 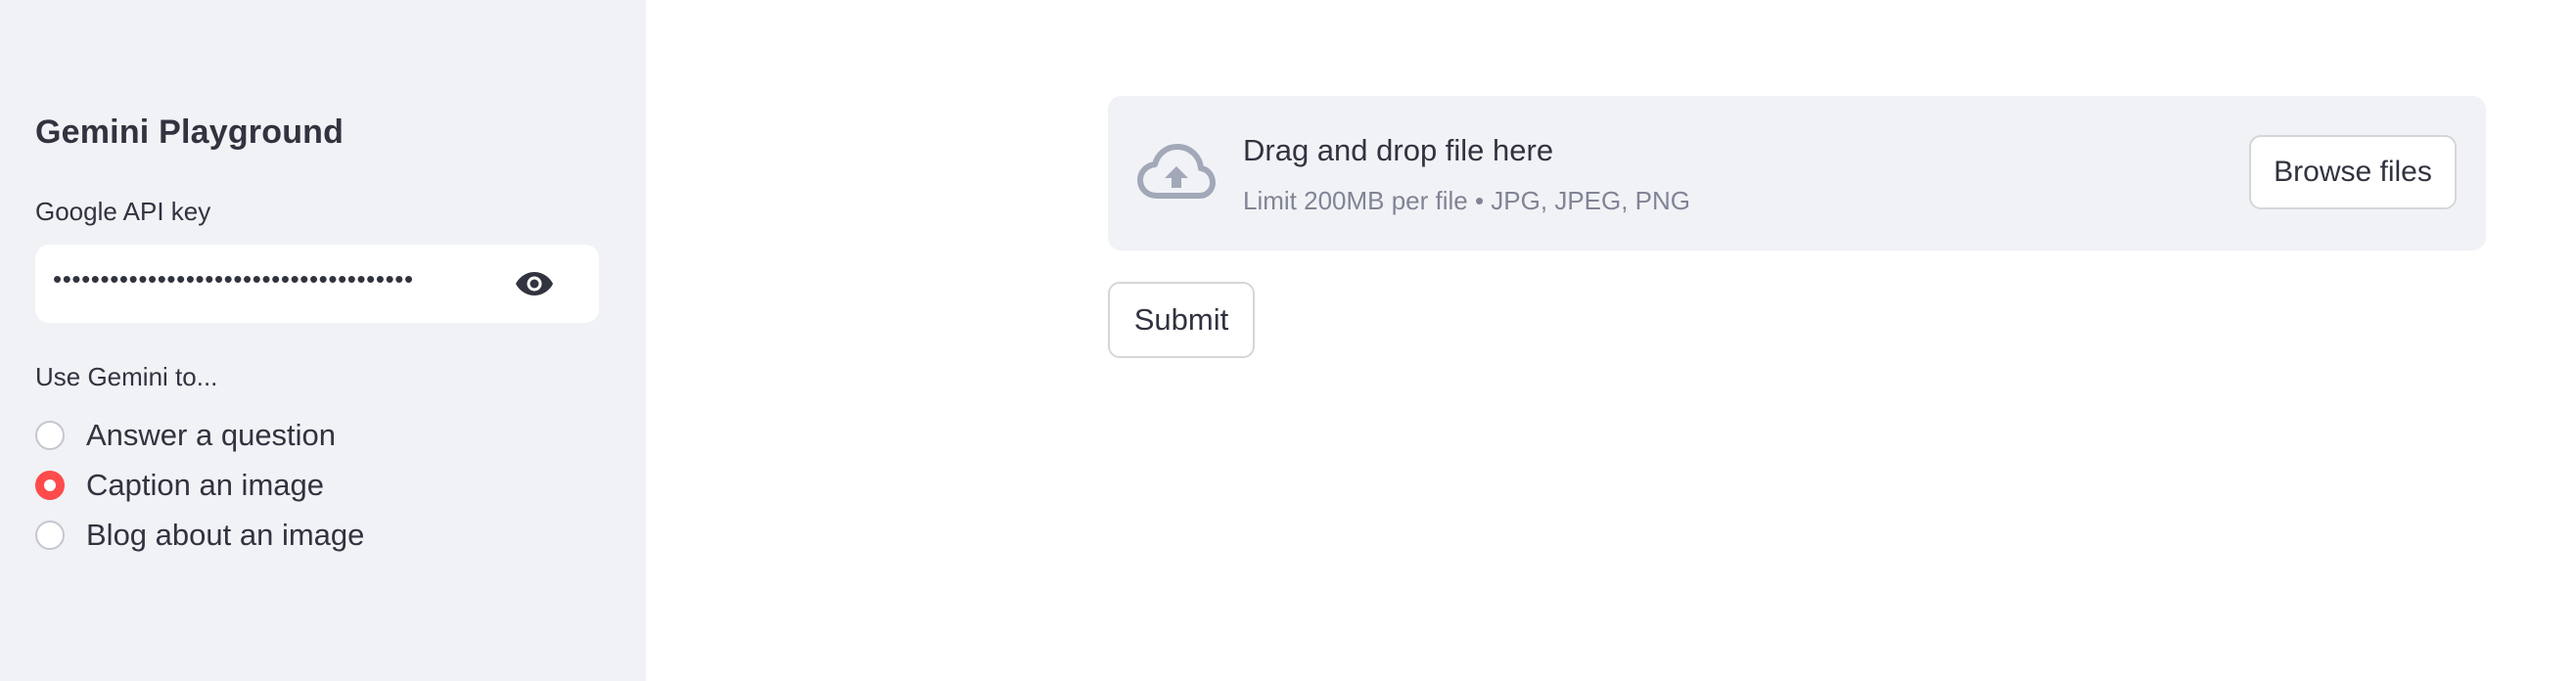 What do you see at coordinates (2353, 172) in the screenshot?
I see `browse-files-button: Browse files` at bounding box center [2353, 172].